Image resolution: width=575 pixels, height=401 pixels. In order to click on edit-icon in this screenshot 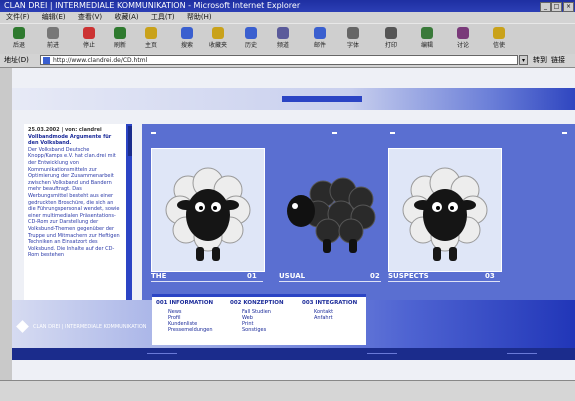, I will do `click(427, 33)`.